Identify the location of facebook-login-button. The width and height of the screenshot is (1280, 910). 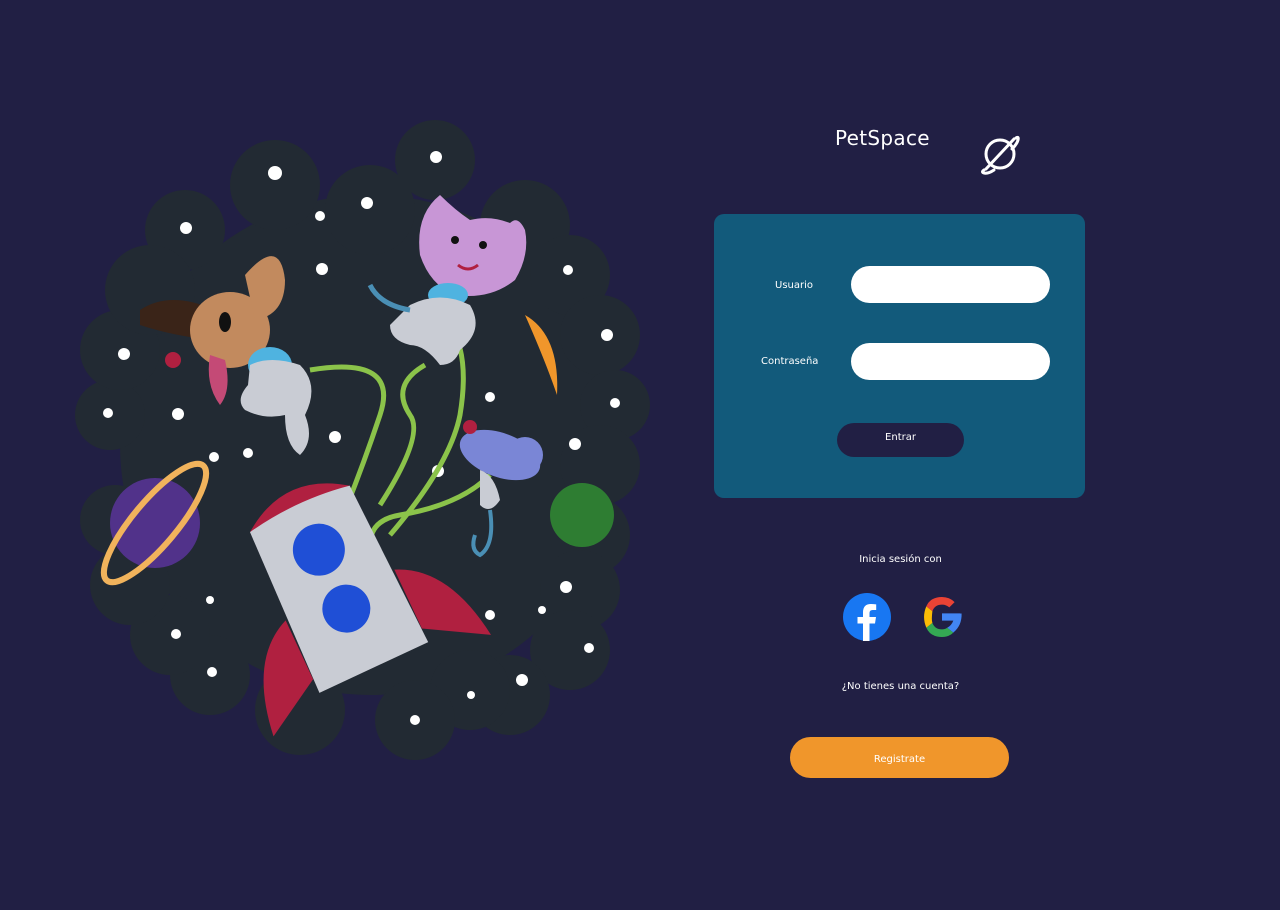
(867, 617).